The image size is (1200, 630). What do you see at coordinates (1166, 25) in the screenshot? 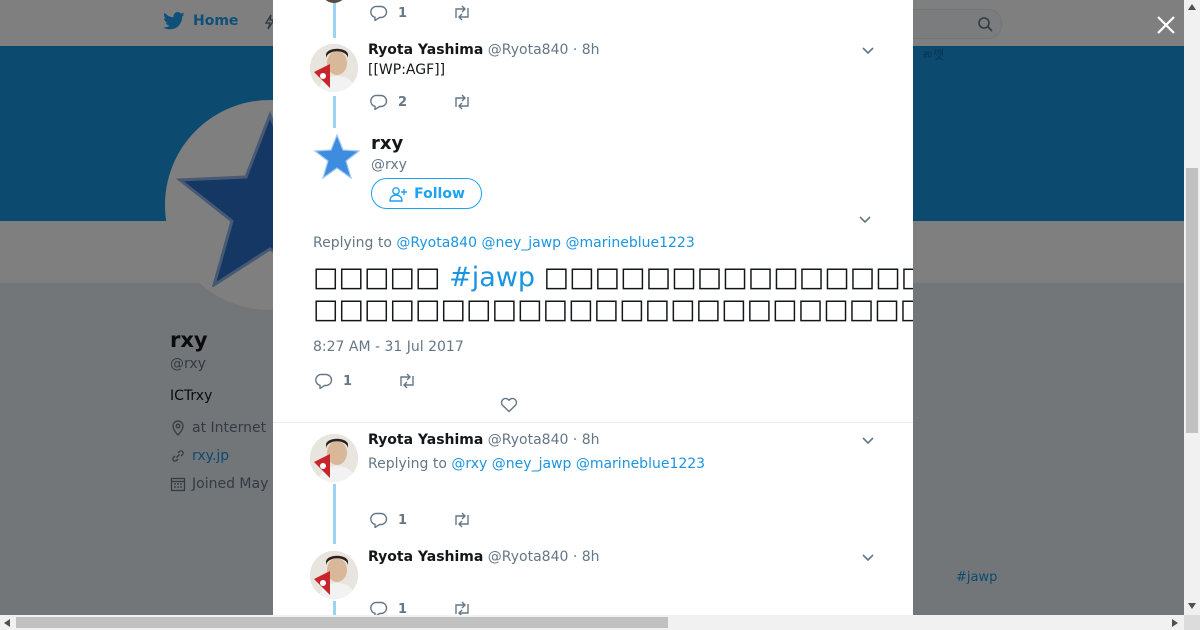
I see `close-icon` at bounding box center [1166, 25].